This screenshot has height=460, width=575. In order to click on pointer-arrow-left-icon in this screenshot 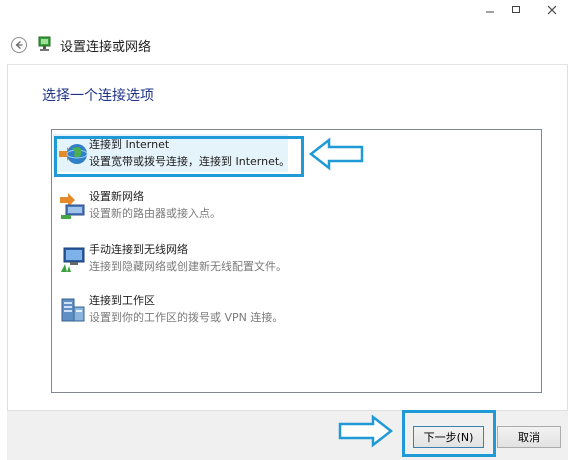, I will do `click(337, 156)`.